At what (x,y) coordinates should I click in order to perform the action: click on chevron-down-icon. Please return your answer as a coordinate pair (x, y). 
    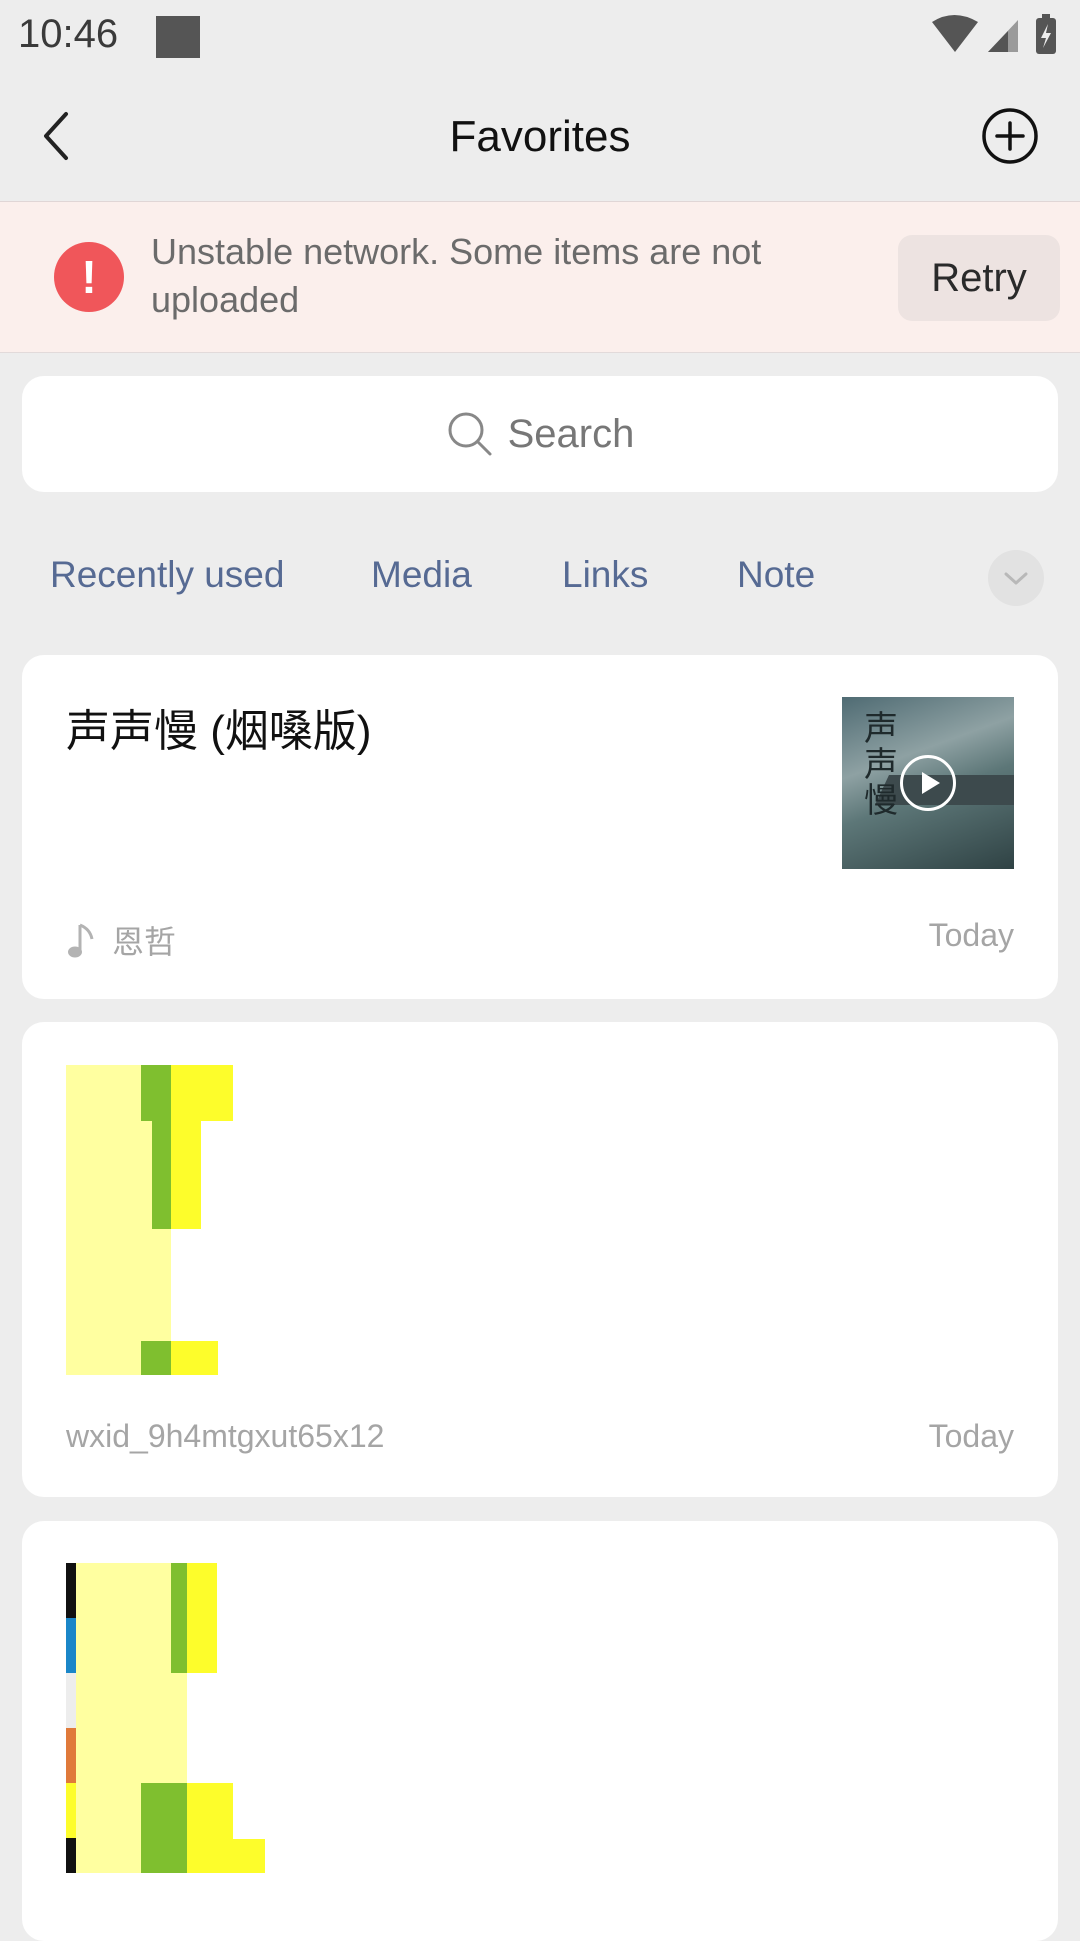
    Looking at the image, I should click on (1016, 578).